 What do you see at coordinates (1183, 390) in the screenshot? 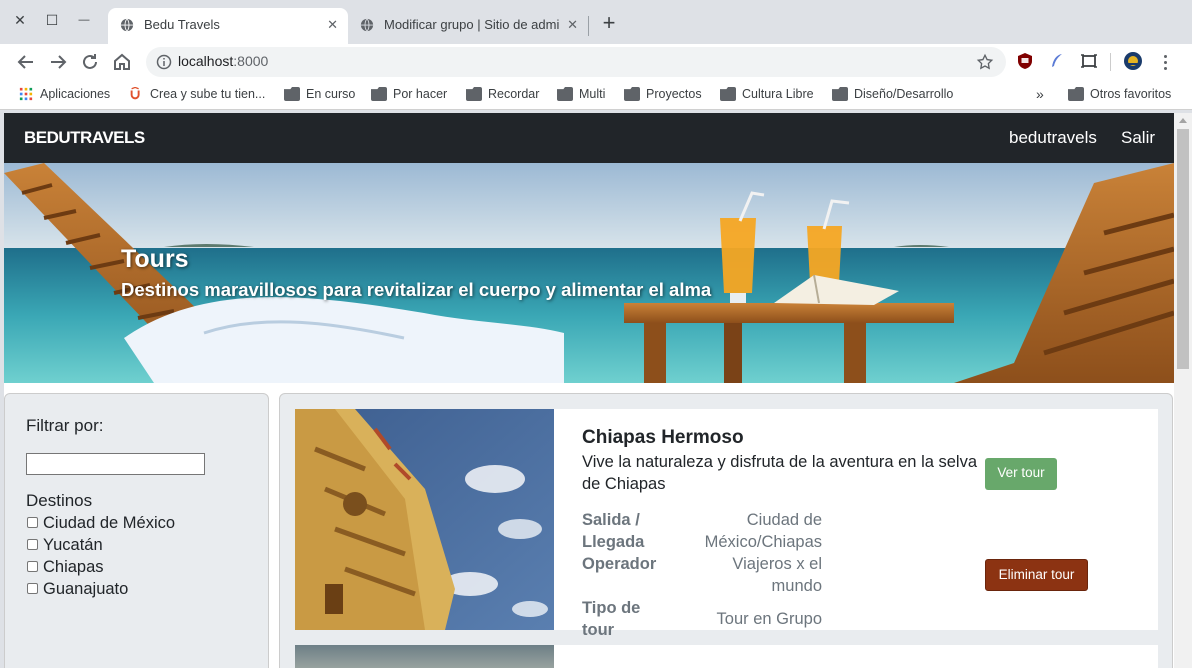
I see `page-scrollbar` at bounding box center [1183, 390].